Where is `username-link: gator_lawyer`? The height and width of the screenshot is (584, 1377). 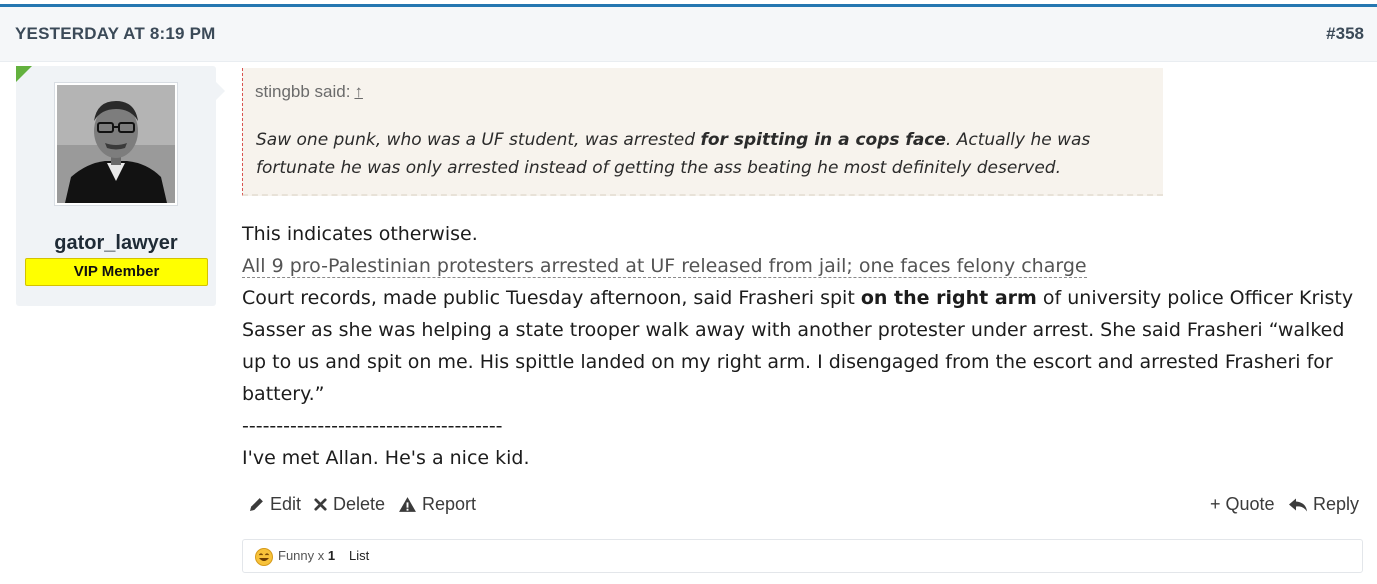
username-link: gator_lawyer is located at coordinates (116, 243).